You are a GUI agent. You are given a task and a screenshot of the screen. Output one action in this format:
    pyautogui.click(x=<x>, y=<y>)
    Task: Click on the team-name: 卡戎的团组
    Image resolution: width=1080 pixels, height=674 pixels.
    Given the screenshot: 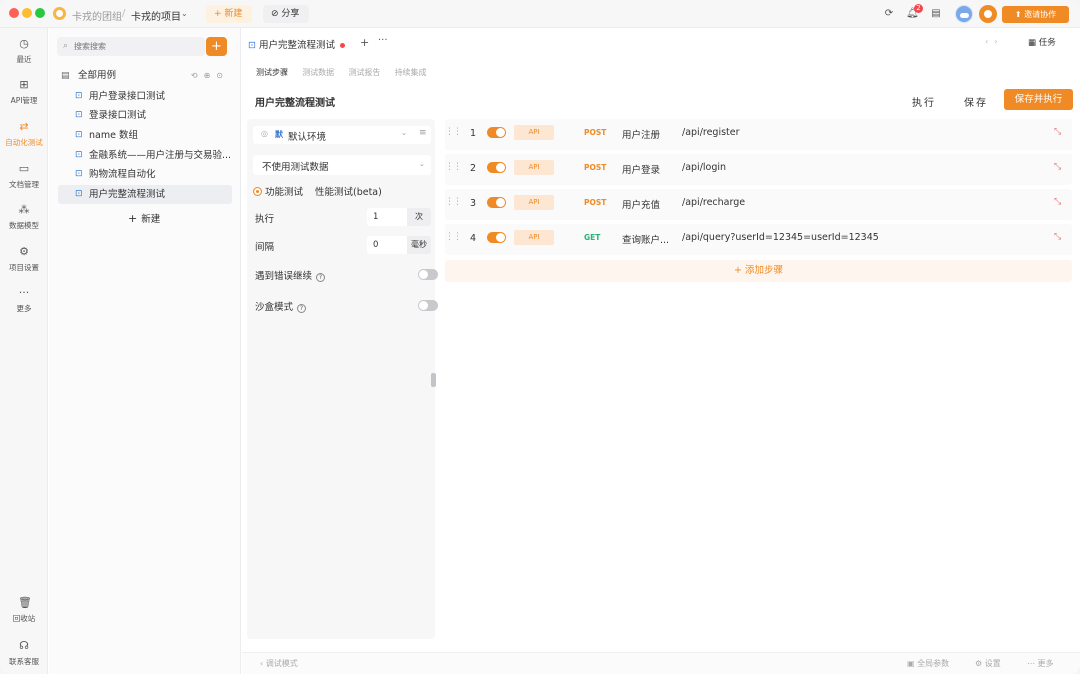 What is the action you would take?
    pyautogui.click(x=97, y=15)
    